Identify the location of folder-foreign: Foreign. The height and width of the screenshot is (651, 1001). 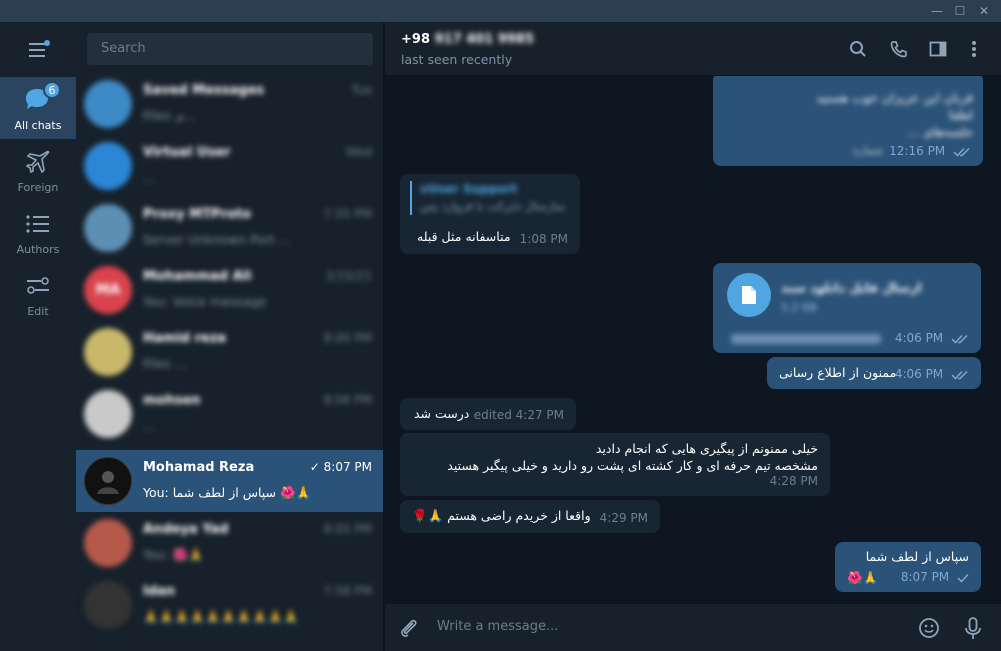
(38, 170).